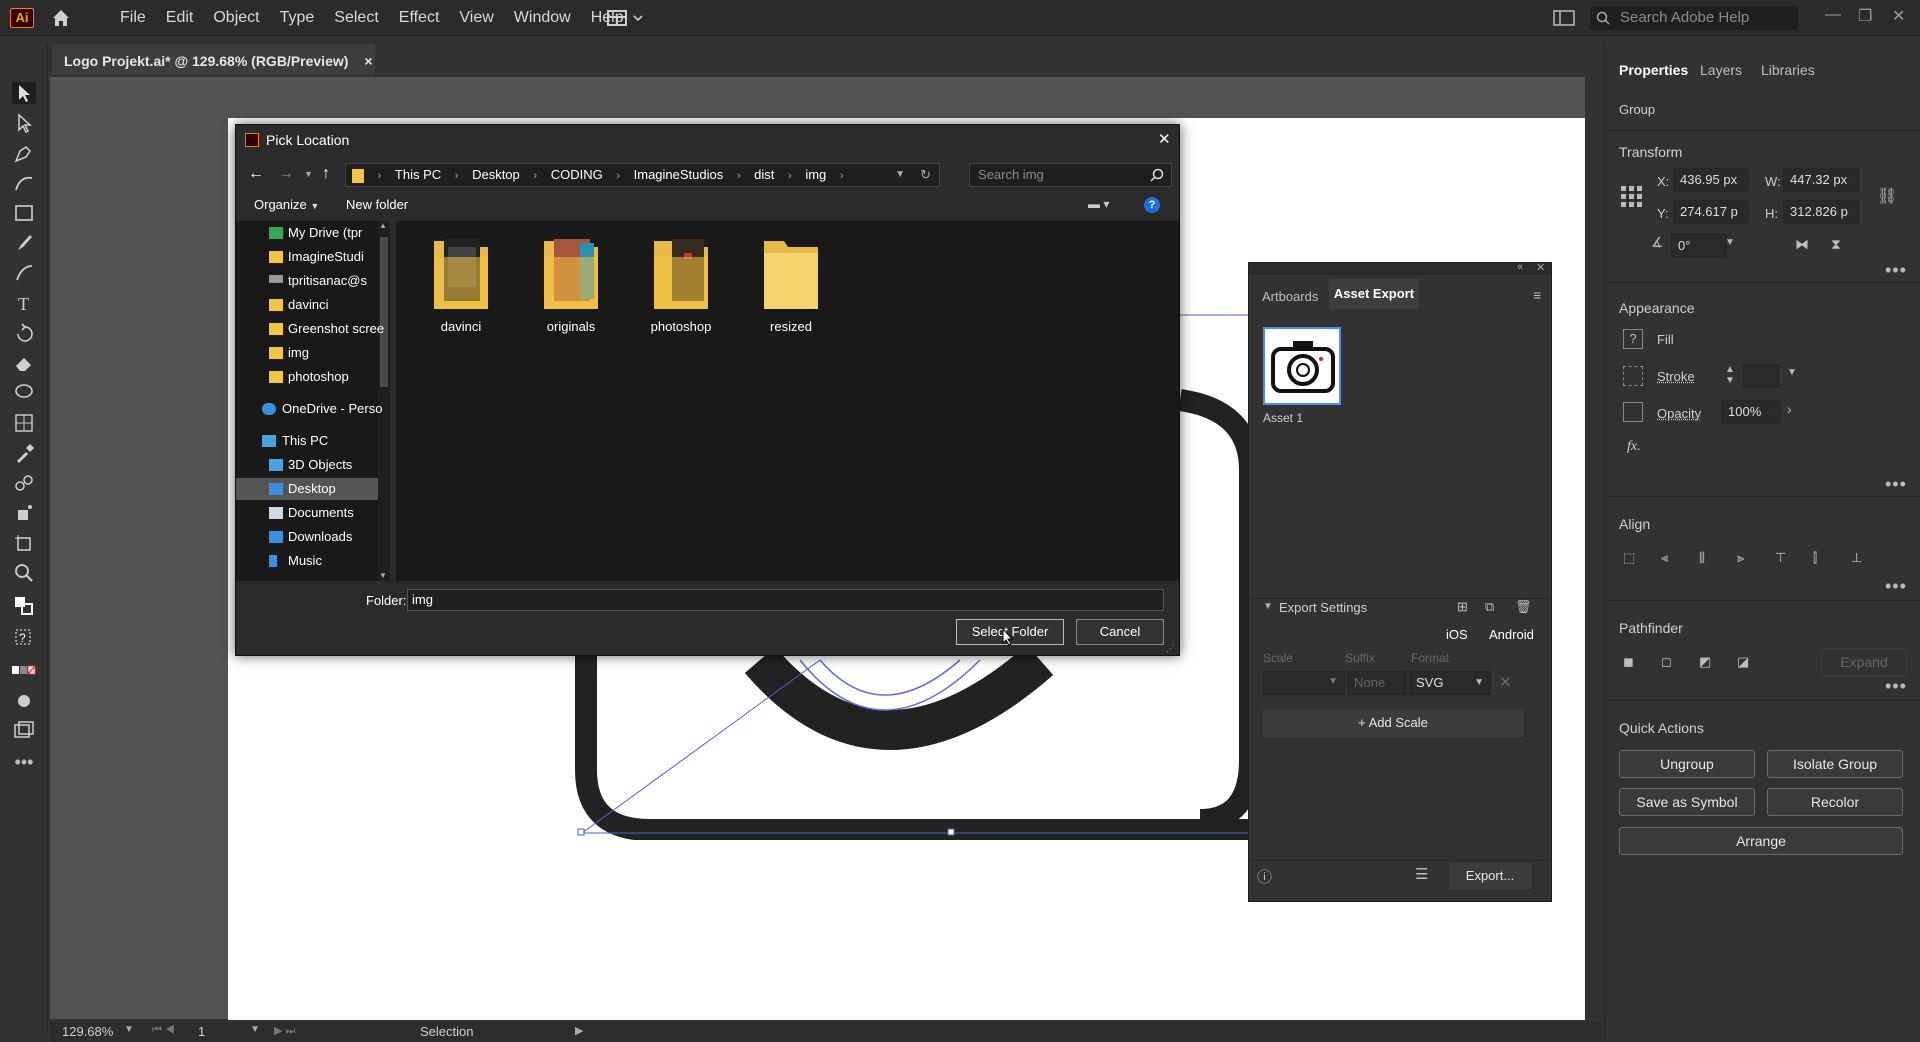  What do you see at coordinates (326, 174) in the screenshot?
I see `up-arrow-icon: ↑` at bounding box center [326, 174].